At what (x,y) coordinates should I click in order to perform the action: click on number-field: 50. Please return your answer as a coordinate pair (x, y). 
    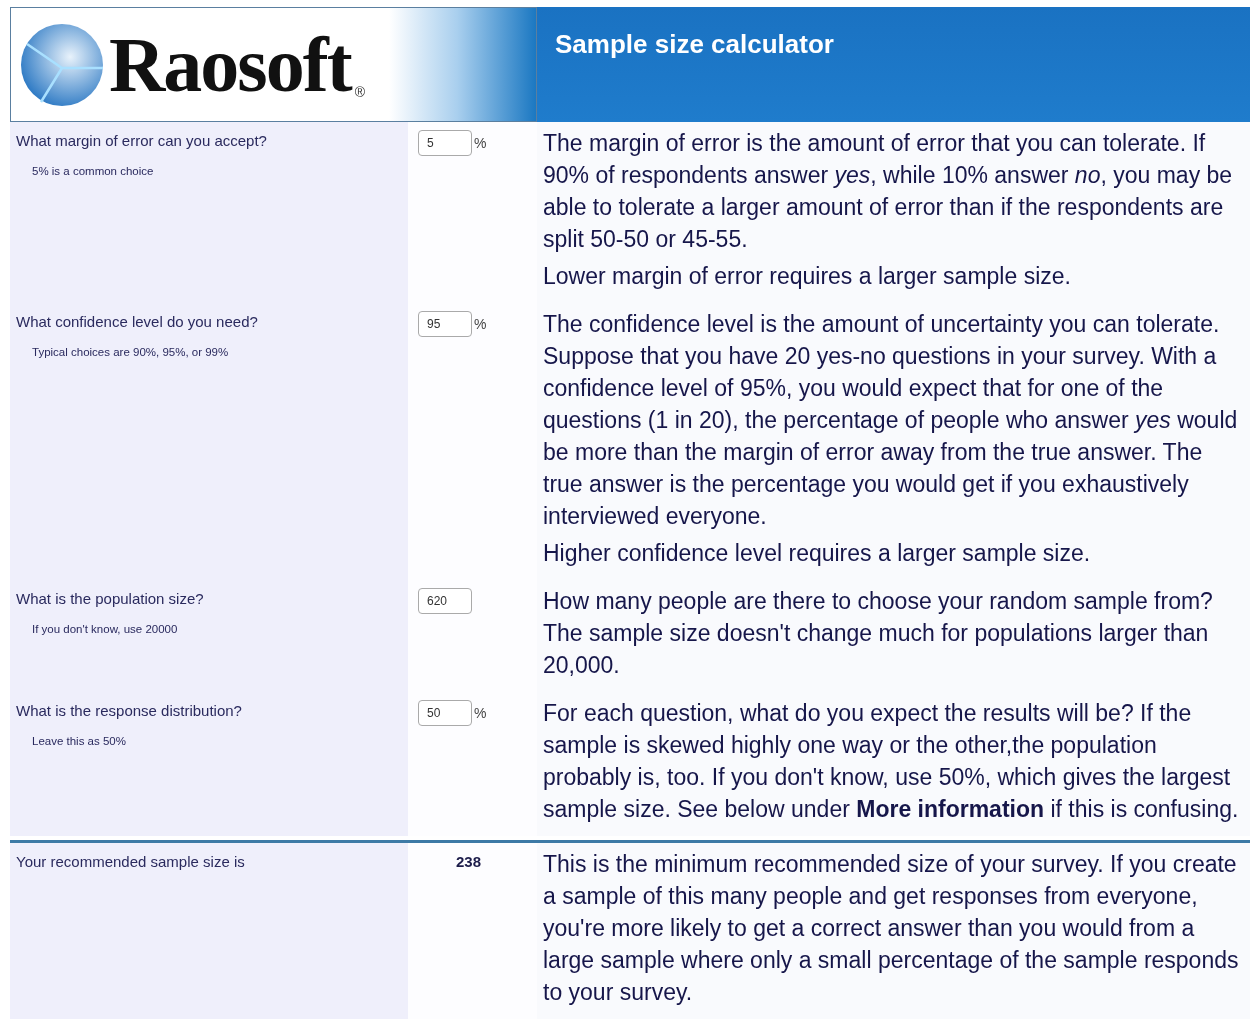
    Looking at the image, I should click on (445, 713).